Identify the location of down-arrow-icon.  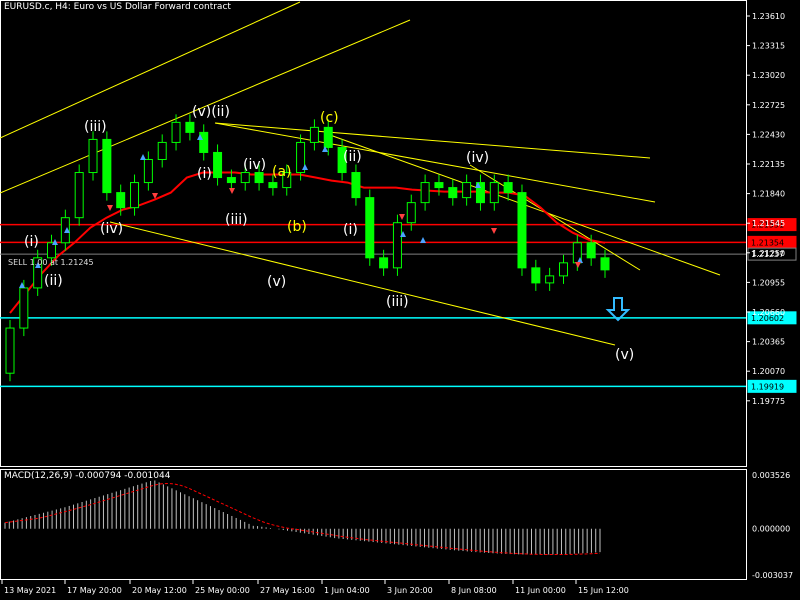
(618, 309).